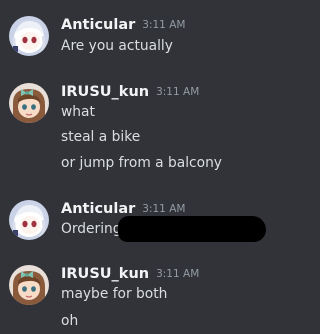  Describe the element at coordinates (141, 163) in the screenshot. I see `message-text: or jump from a balcony` at that location.